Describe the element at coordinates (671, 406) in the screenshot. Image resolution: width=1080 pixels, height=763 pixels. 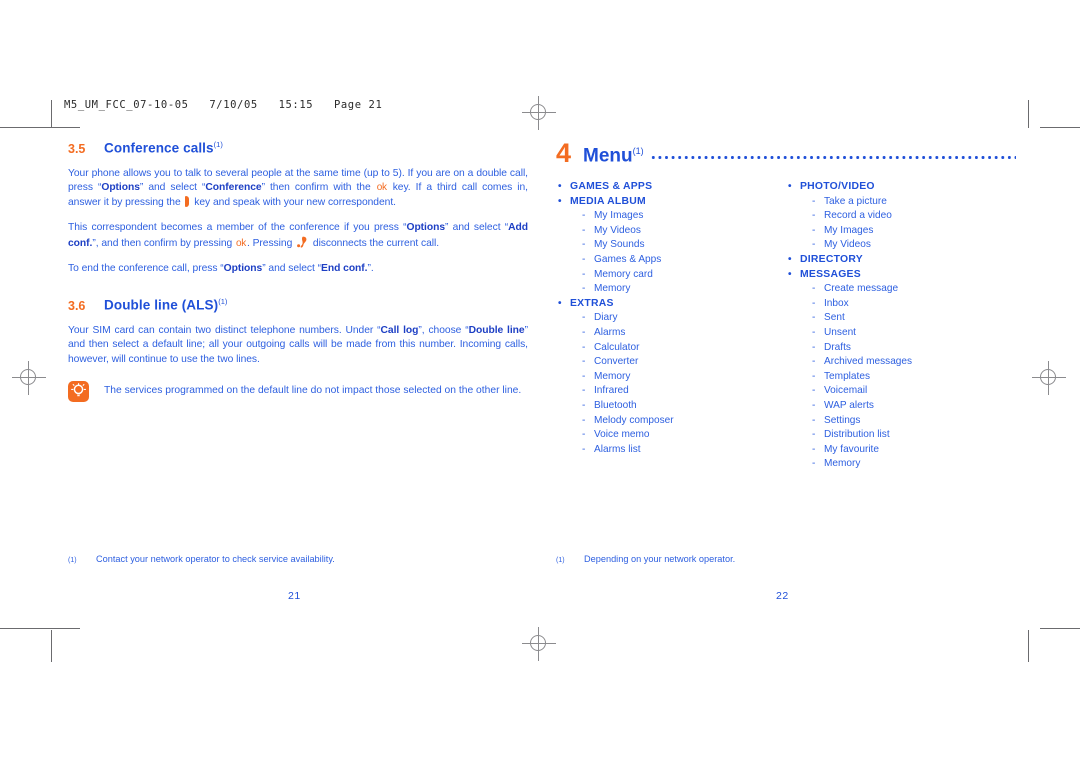
I see `menu-item-sub: Bluetooth` at that location.